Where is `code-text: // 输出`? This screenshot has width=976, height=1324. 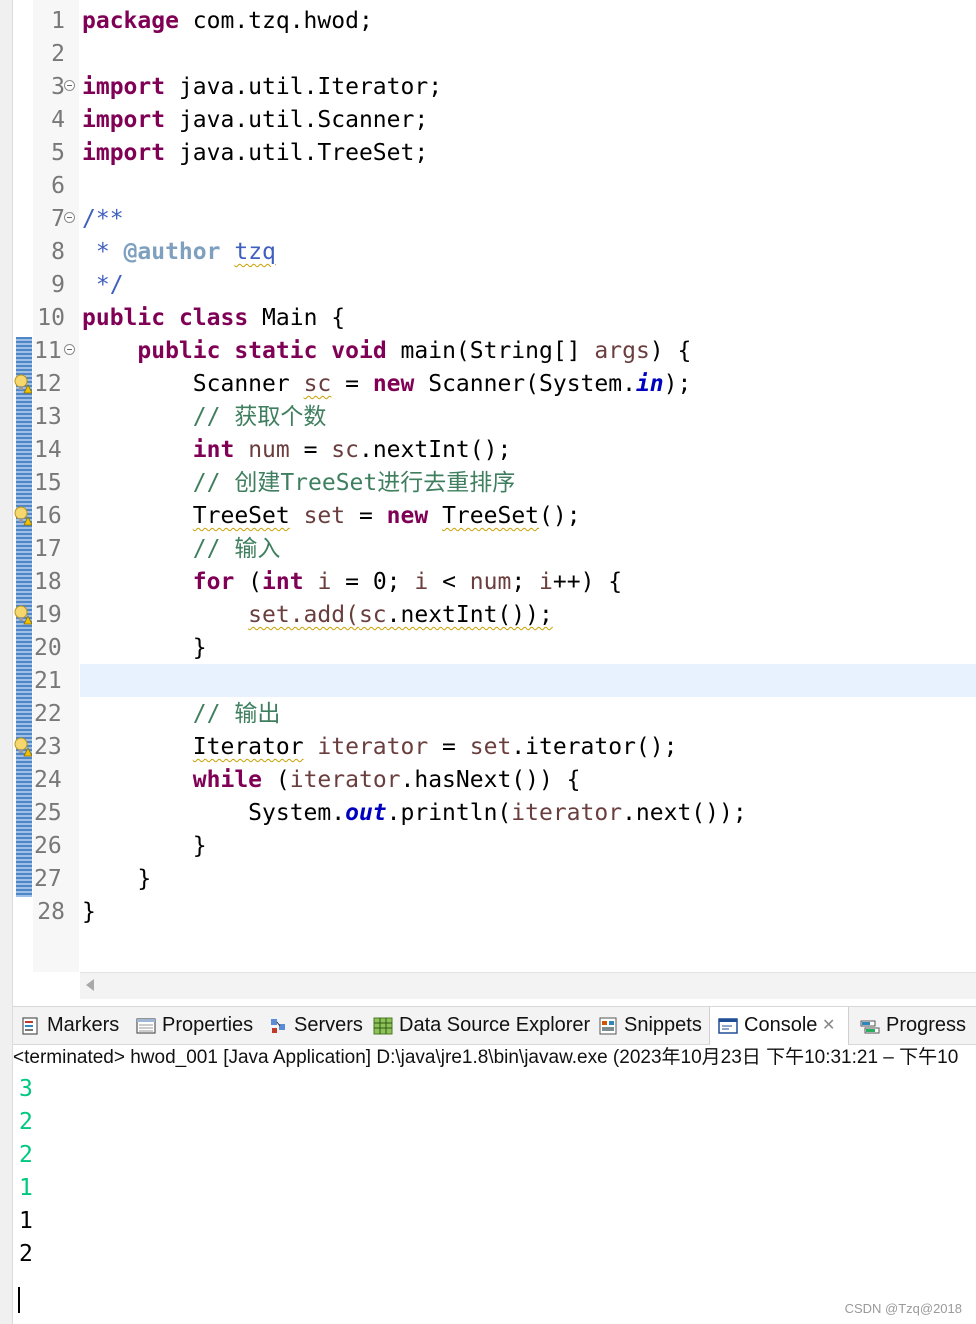 code-text: // 输出 is located at coordinates (181, 714).